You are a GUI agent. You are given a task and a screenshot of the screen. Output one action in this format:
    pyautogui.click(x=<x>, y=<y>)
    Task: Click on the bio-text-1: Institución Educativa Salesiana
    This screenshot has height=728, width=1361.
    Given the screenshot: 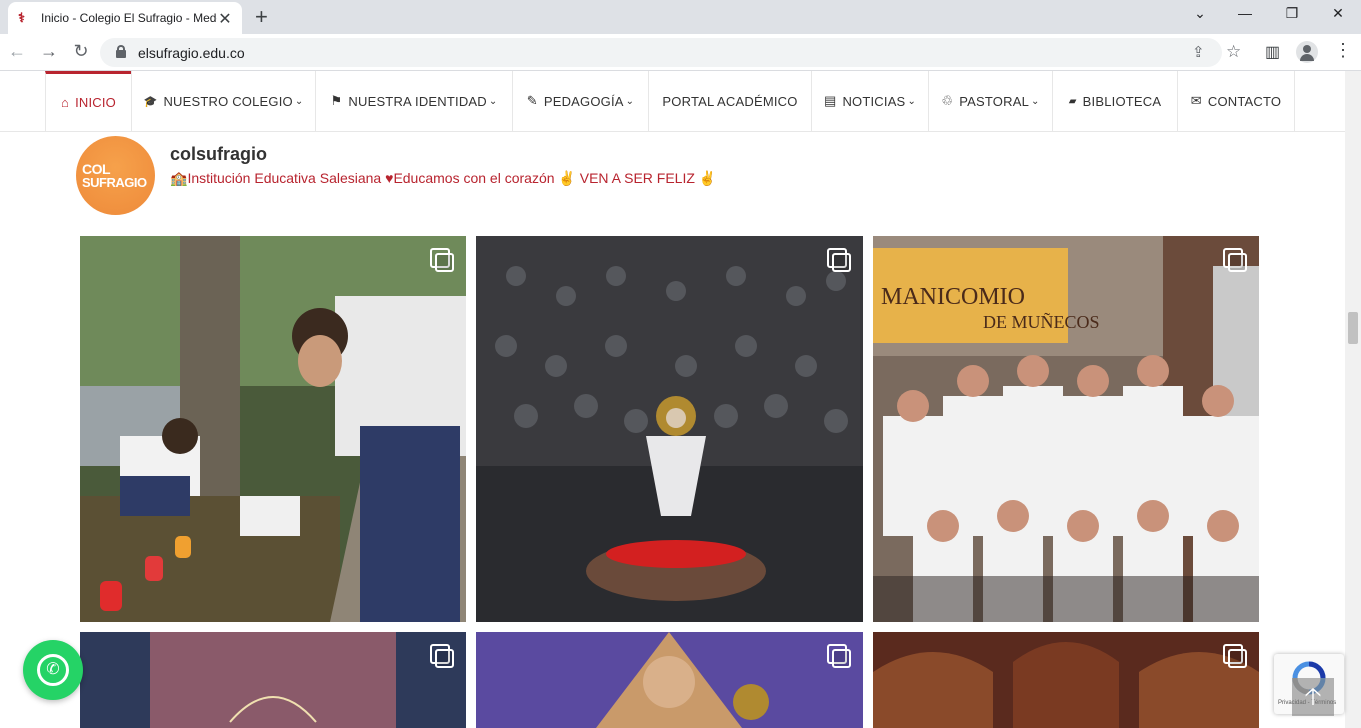 What is the action you would take?
    pyautogui.click(x=286, y=178)
    